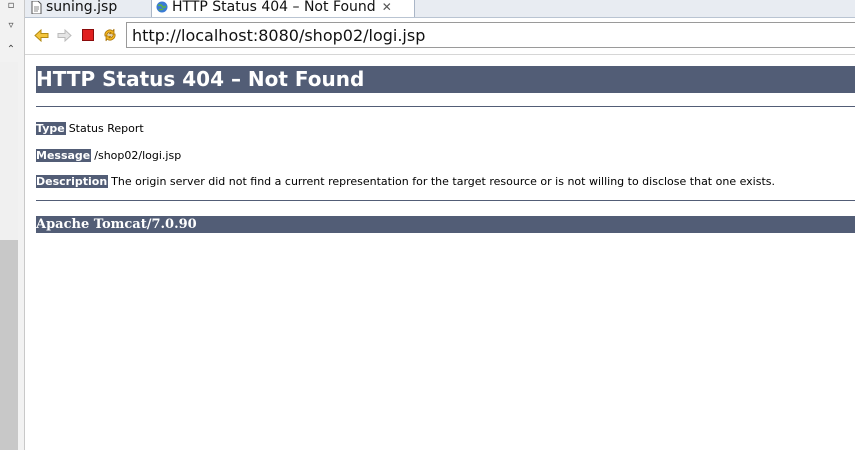  Describe the element at coordinates (51, 128) in the screenshot. I see `type-label: Type` at that location.